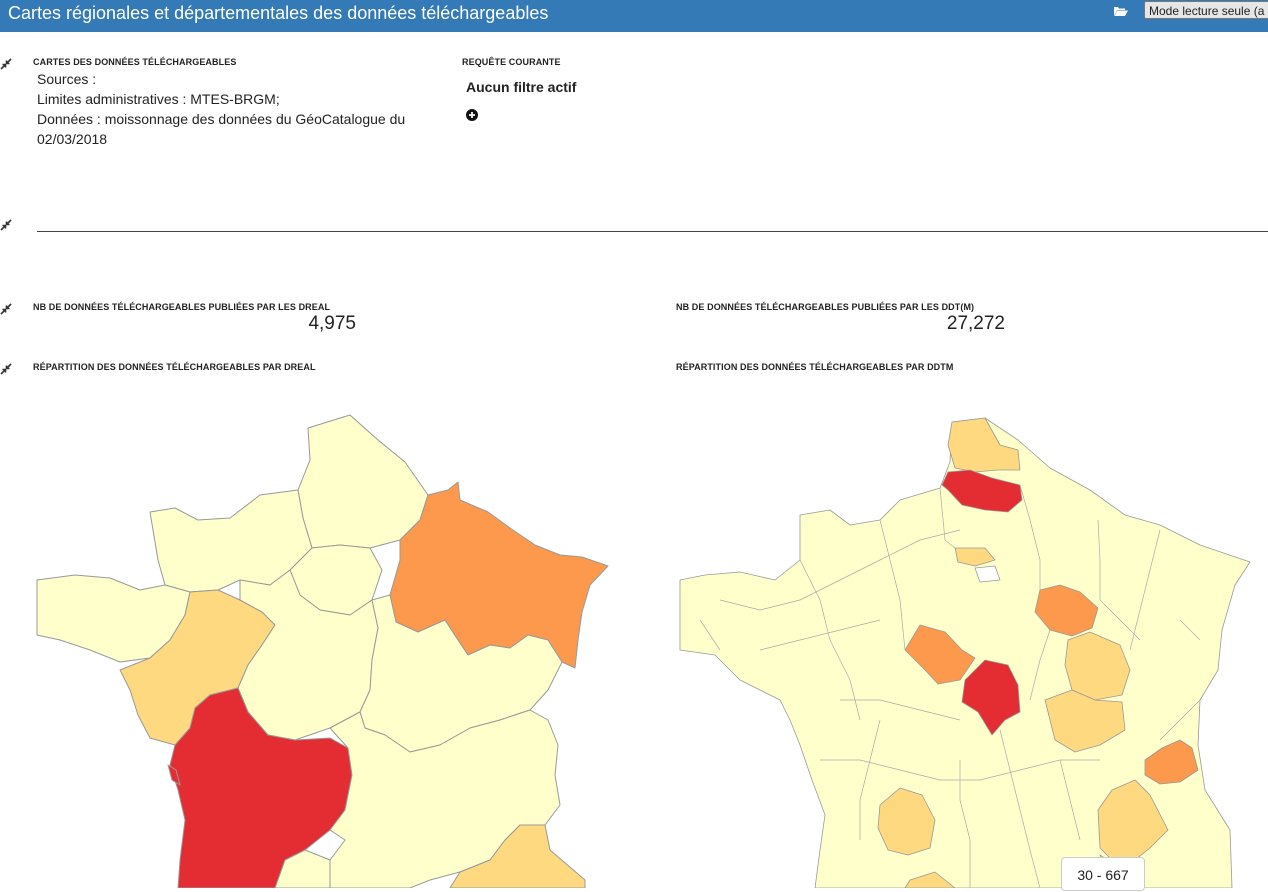 The width and height of the screenshot is (1268, 892). Describe the element at coordinates (1121, 11) in the screenshot. I see `folder-open-icon` at that location.